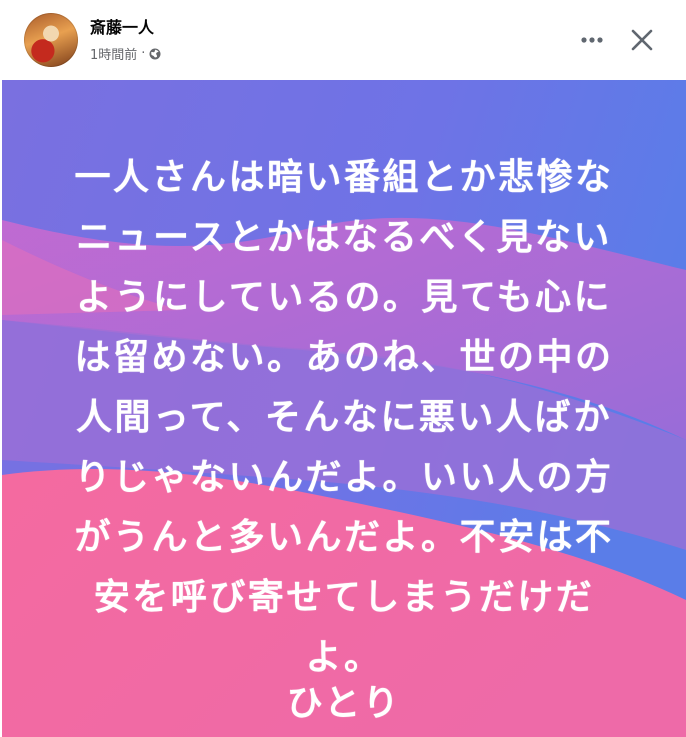 The image size is (686, 737). I want to click on more-horizontal-icon, so click(592, 40).